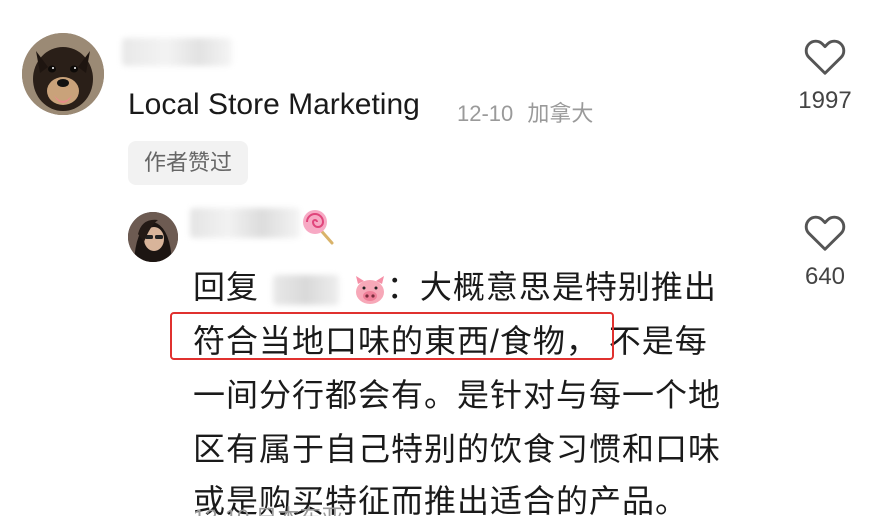 Image resolution: width=883 pixels, height=522 pixels. I want to click on reply-colon: ：, so click(403, 287).